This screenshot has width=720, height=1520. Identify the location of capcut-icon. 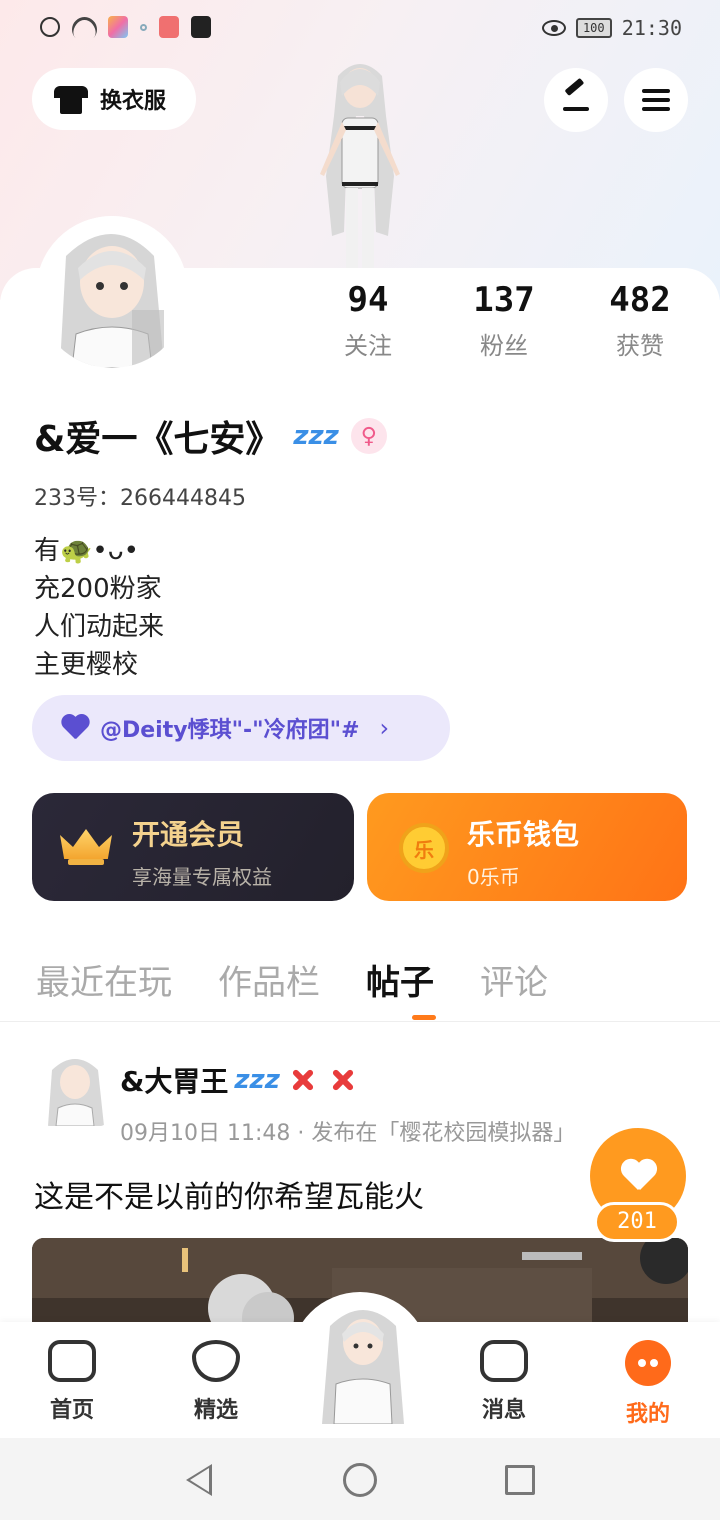
(201, 27).